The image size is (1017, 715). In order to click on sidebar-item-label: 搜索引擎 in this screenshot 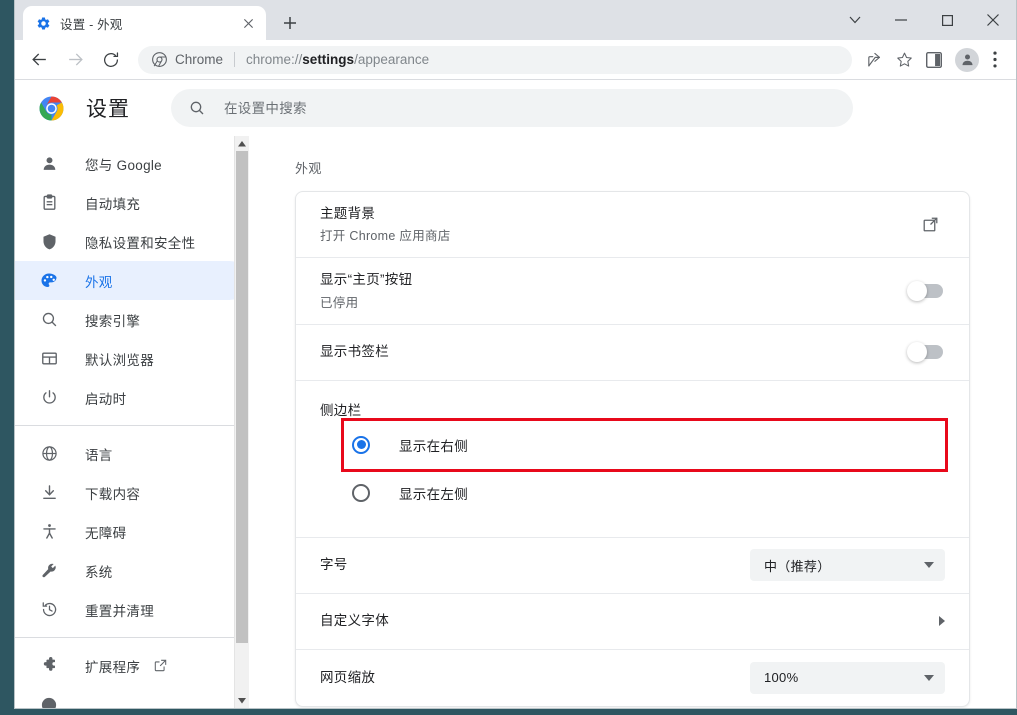, I will do `click(113, 321)`.